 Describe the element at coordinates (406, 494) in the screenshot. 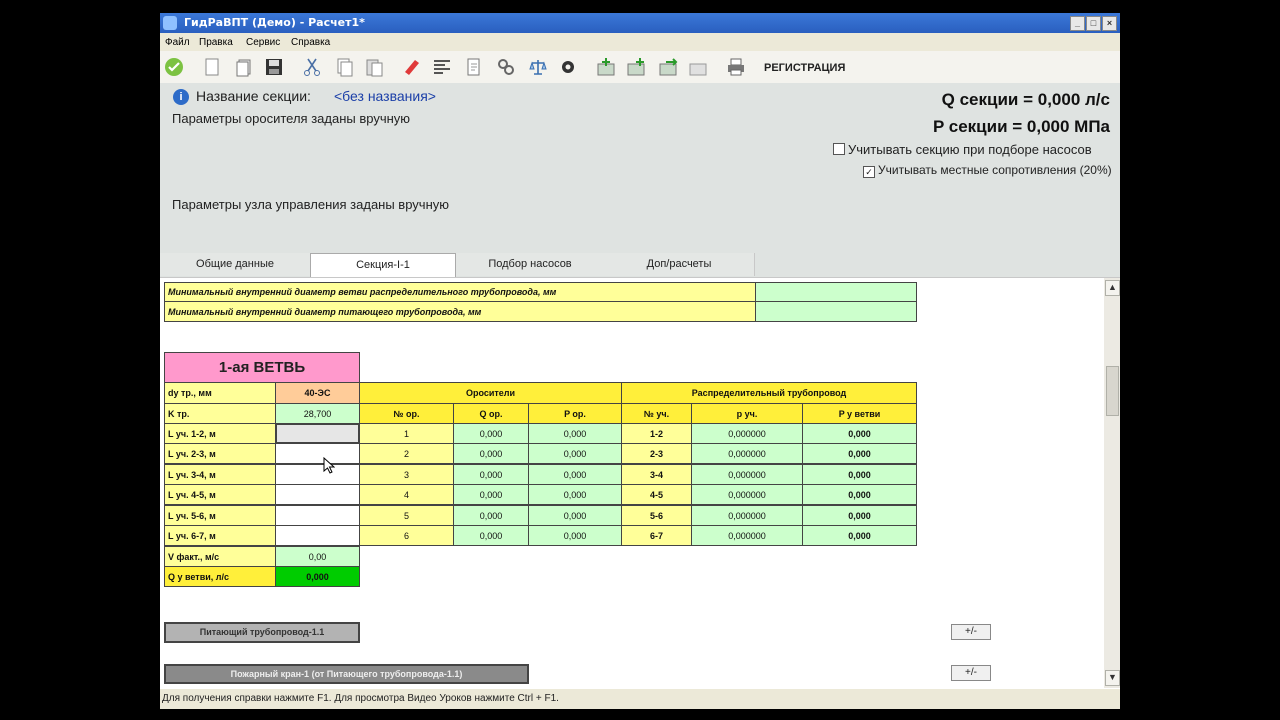

I see `sprinkler-no-cell: 4` at that location.